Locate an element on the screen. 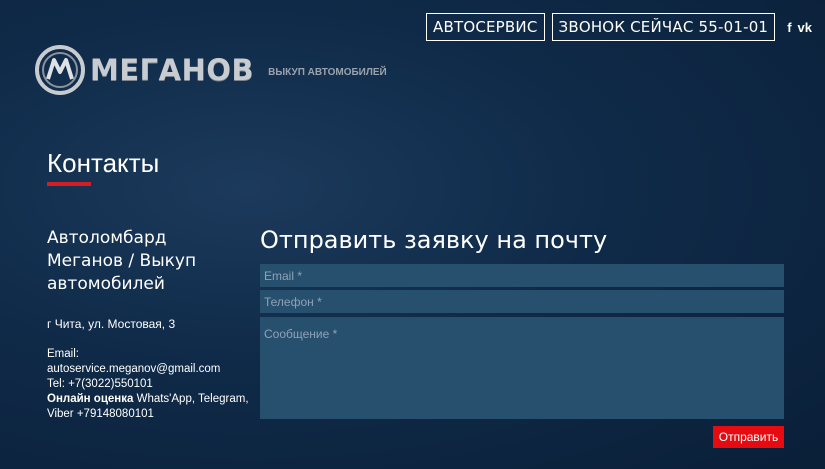 This screenshot has width=825, height=469. online-assessment-channels: Whats'App, Telegram, is located at coordinates (191, 399).